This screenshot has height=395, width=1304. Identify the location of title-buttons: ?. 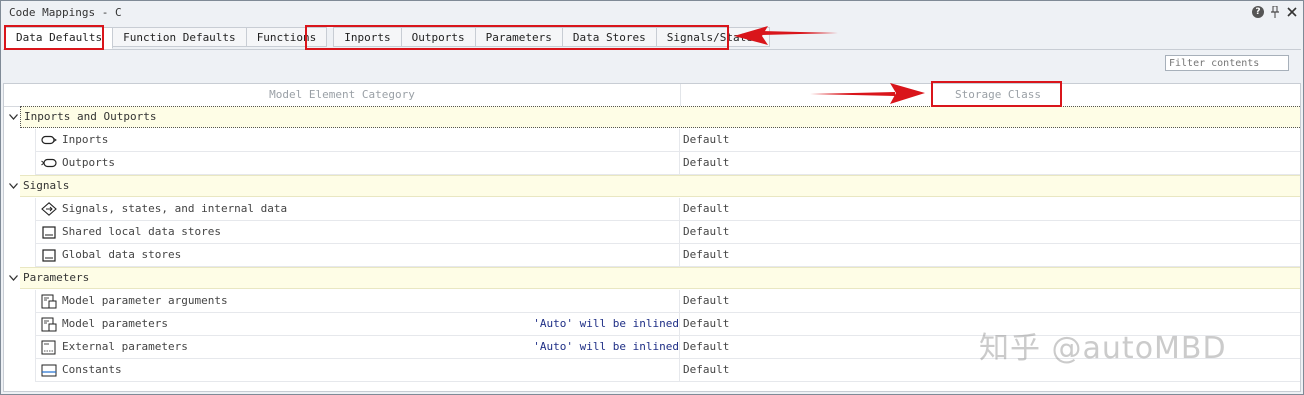
(1275, 12).